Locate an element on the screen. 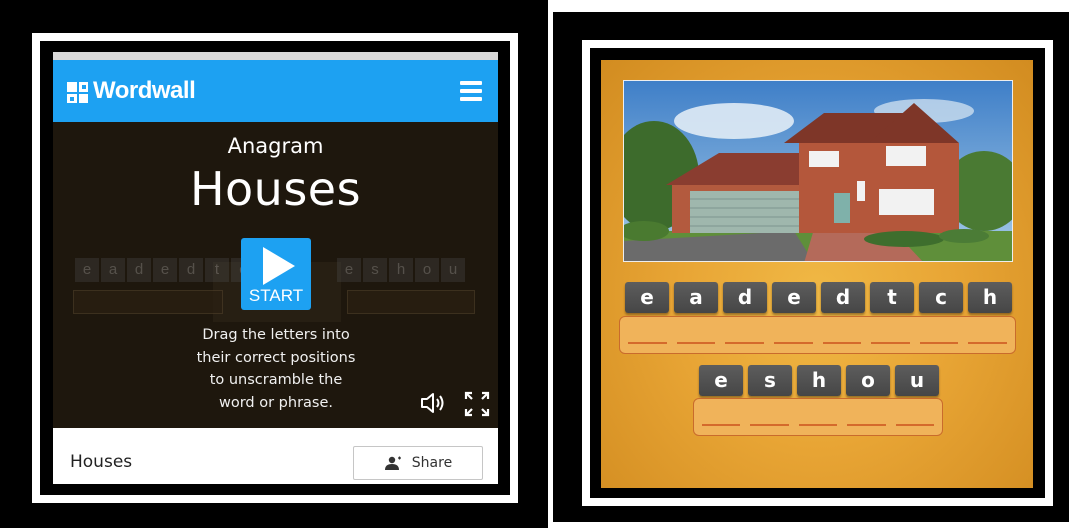 This screenshot has height=528, width=1069. share-button: Share is located at coordinates (418, 463).